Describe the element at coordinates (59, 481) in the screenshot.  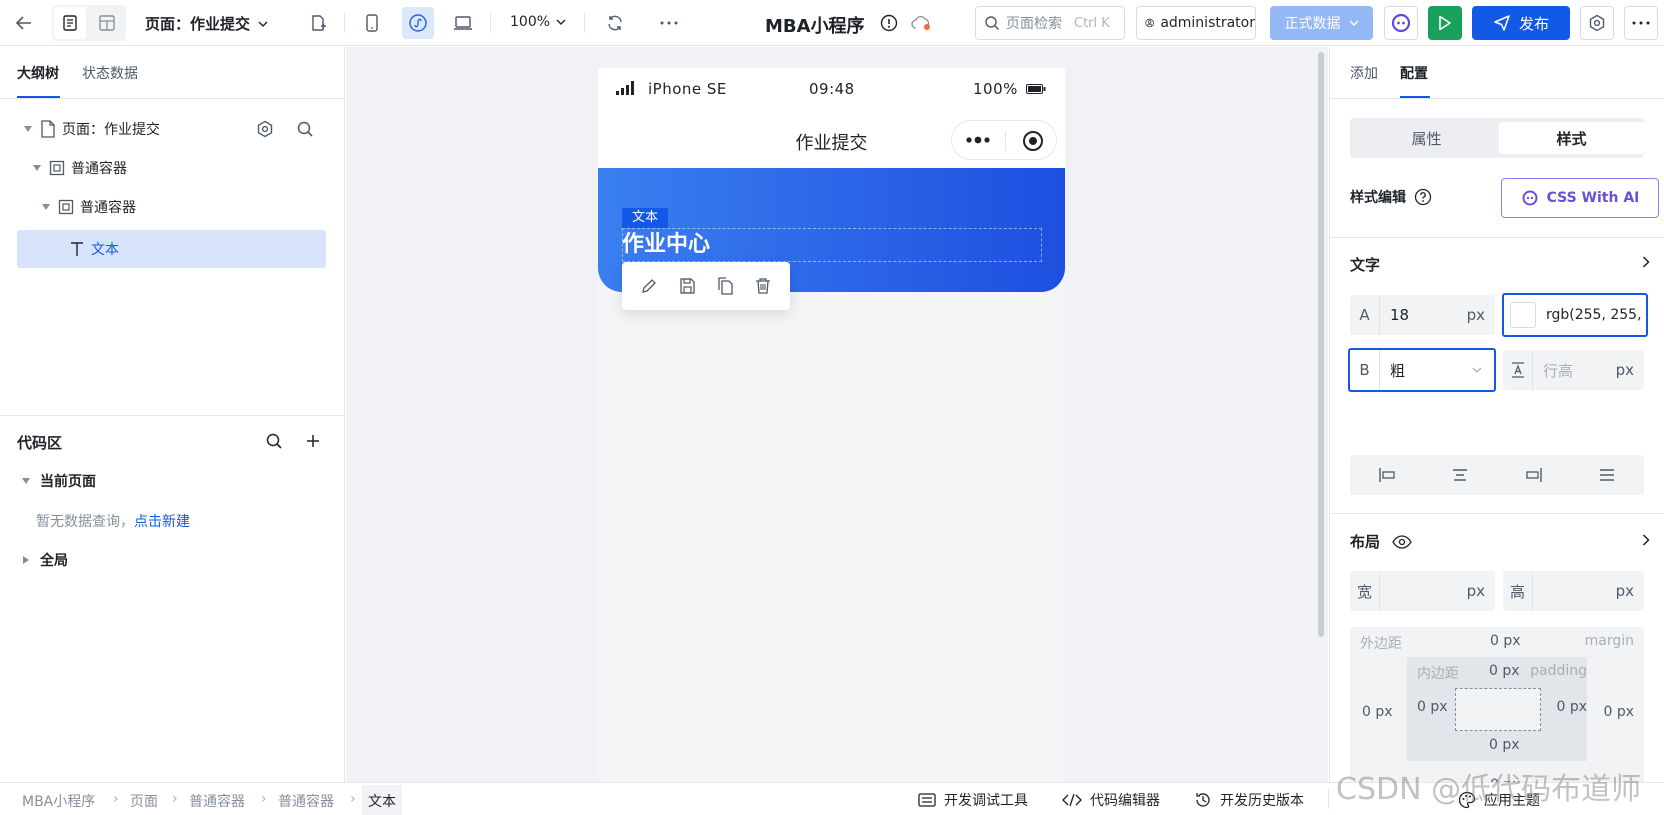
I see `current-page-group: 当前页面` at that location.